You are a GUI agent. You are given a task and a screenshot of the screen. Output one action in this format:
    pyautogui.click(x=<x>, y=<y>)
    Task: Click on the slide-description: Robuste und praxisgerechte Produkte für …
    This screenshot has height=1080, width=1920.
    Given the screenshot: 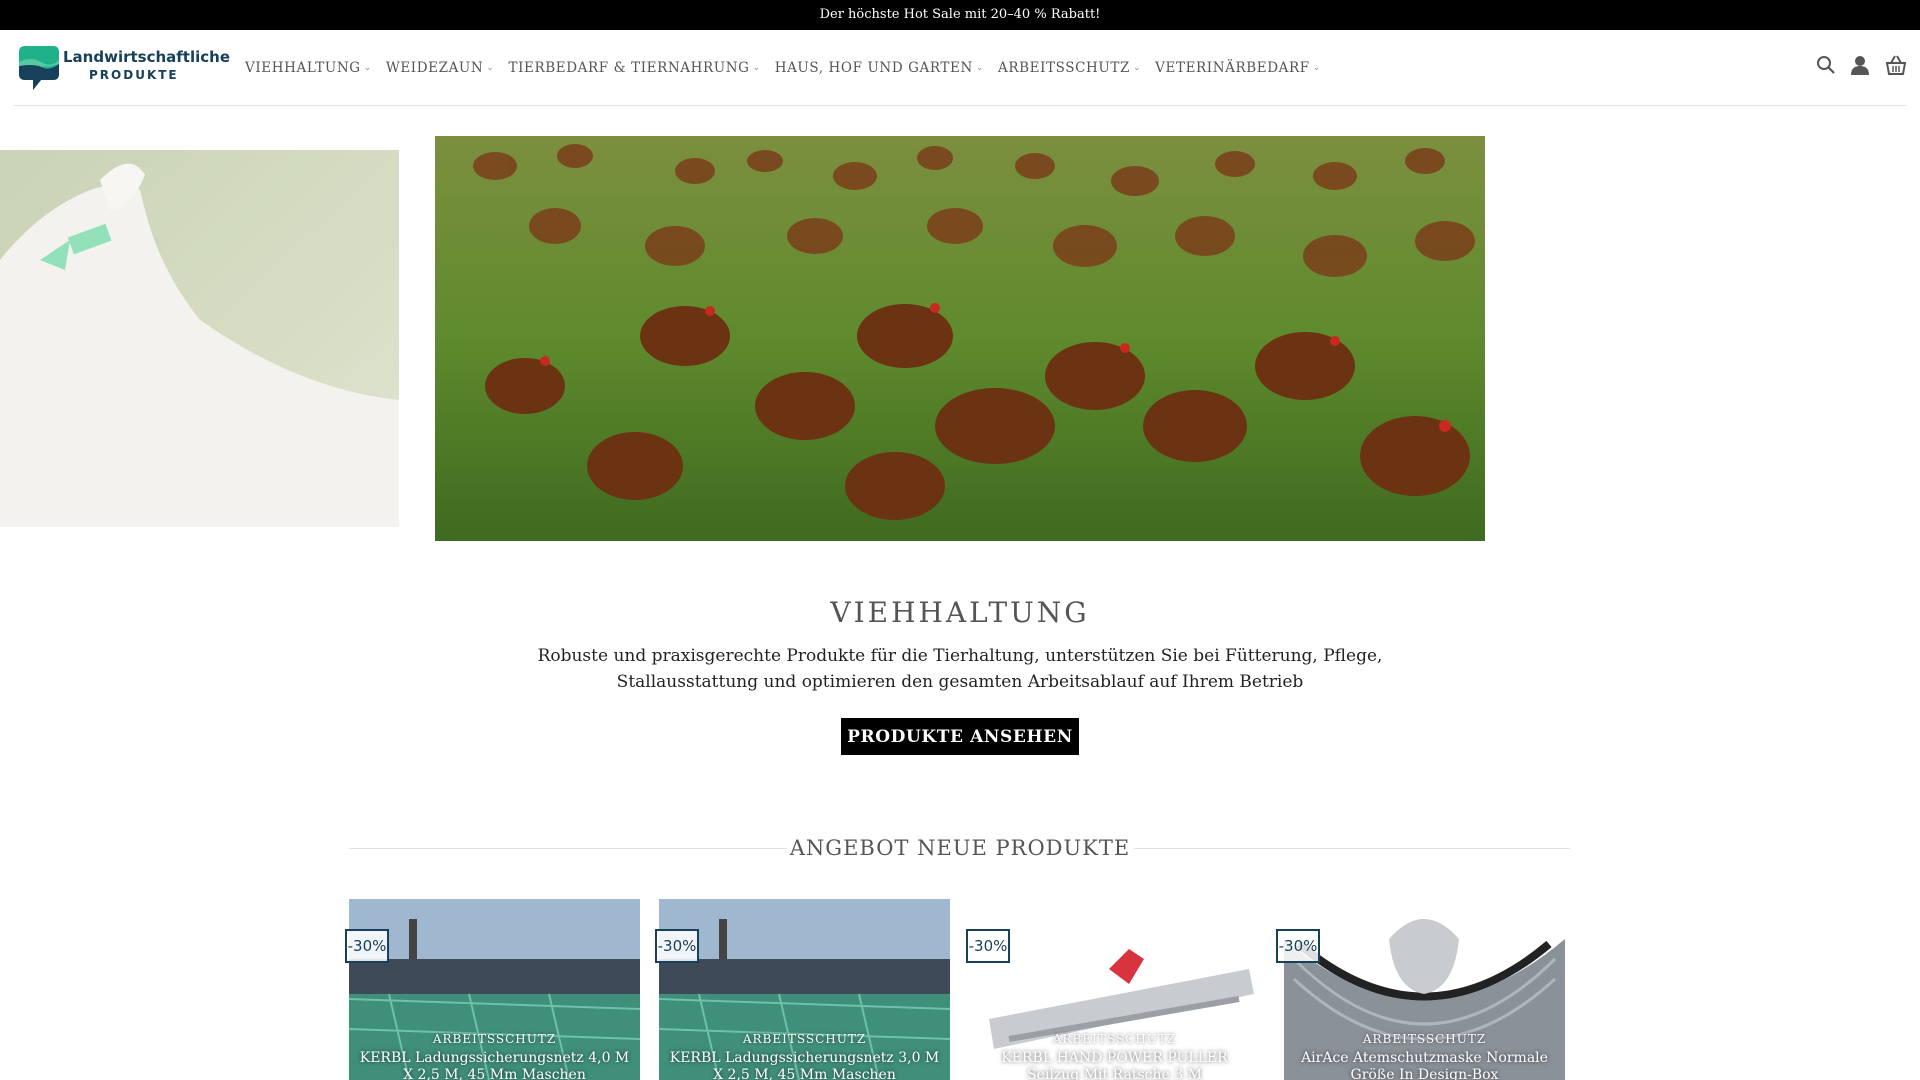 What is the action you would take?
    pyautogui.click(x=960, y=669)
    